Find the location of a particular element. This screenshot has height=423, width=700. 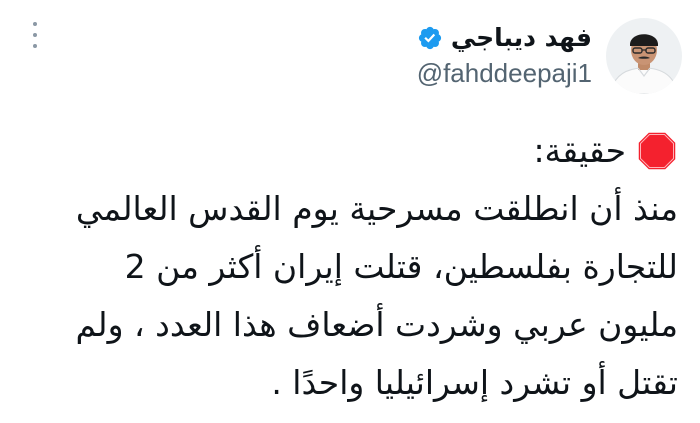

tweet-line-1: حقيقة: is located at coordinates (348, 151).